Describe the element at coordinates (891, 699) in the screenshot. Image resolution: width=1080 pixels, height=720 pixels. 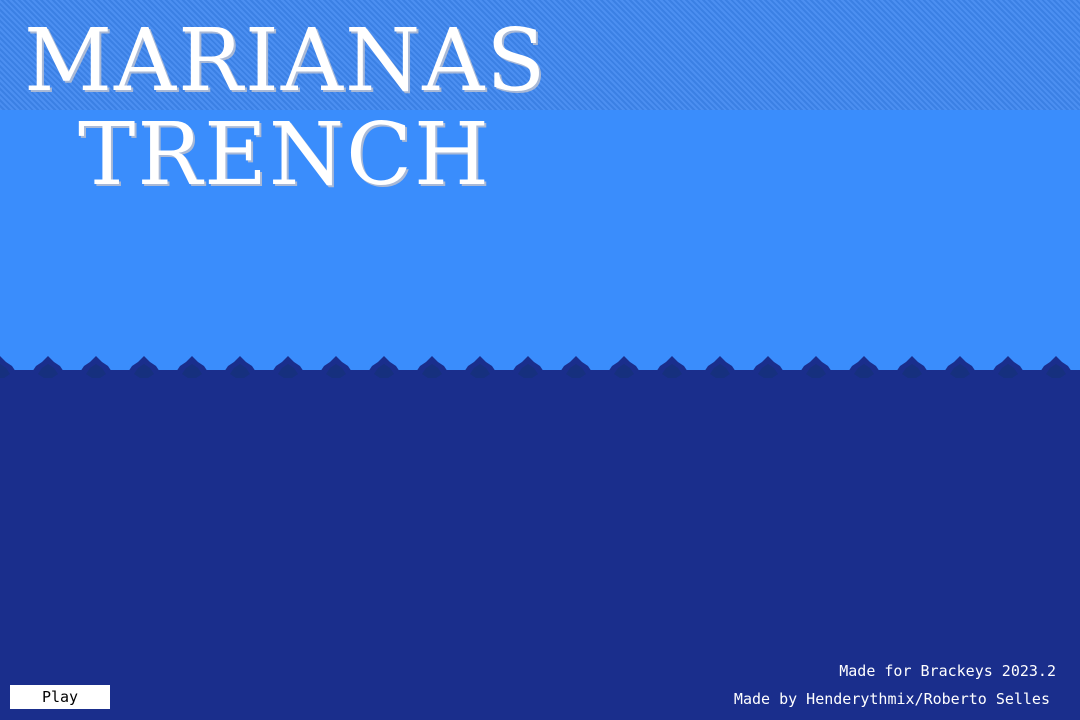
I see `author-credit: Made by Henderythmix/Roberto Selles` at that location.